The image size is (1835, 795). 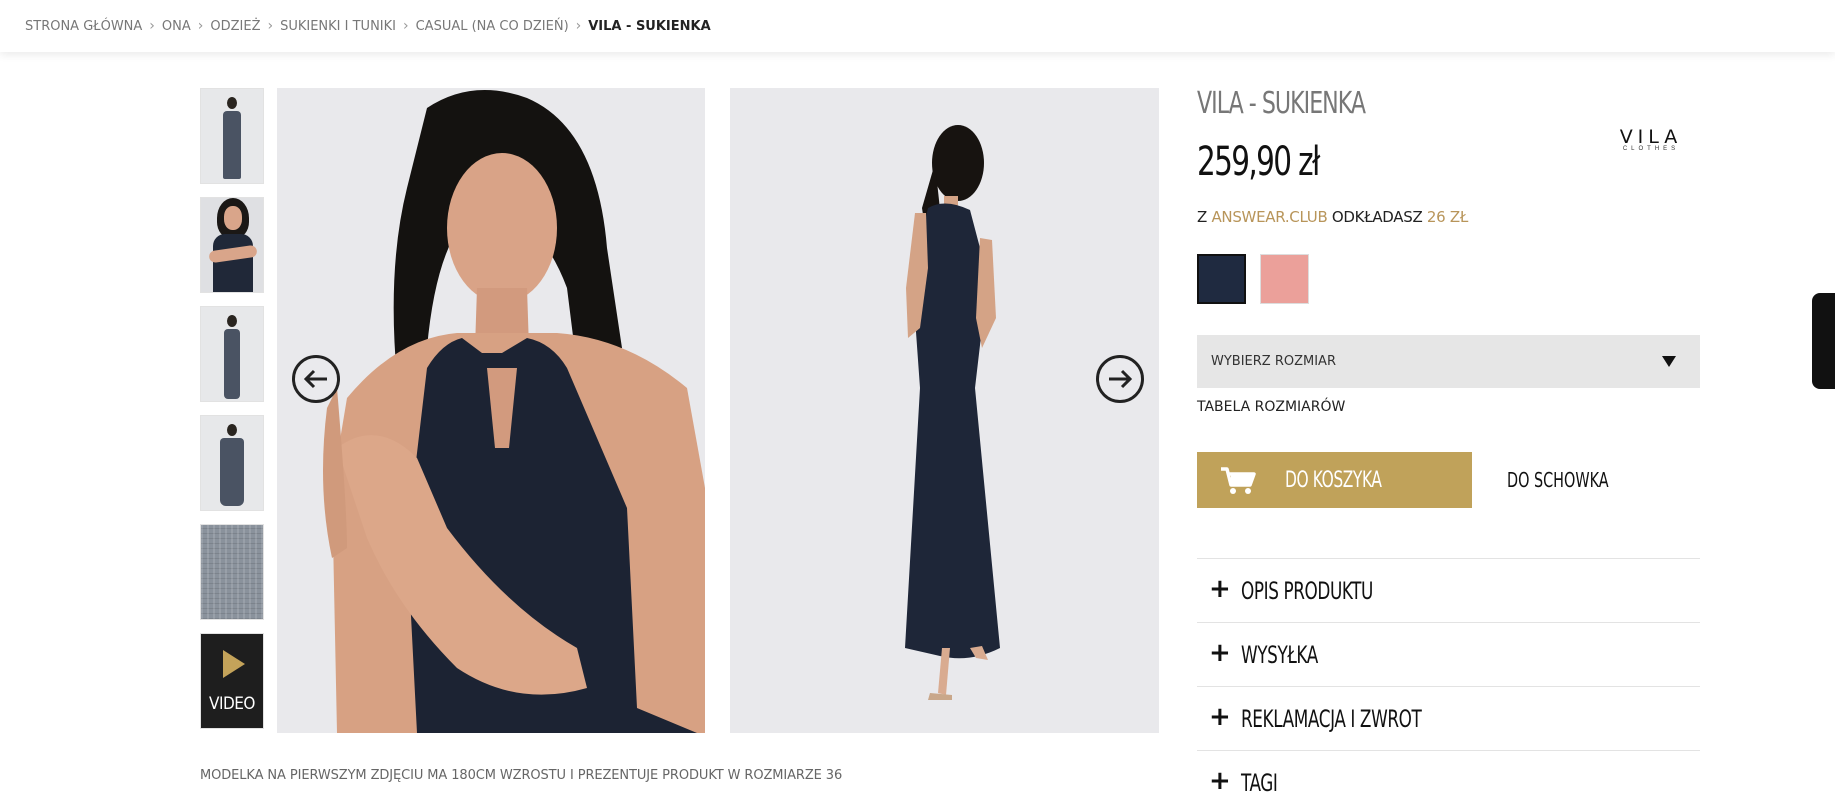 I want to click on brand-subtitle: CLOTHES, so click(x=1651, y=149).